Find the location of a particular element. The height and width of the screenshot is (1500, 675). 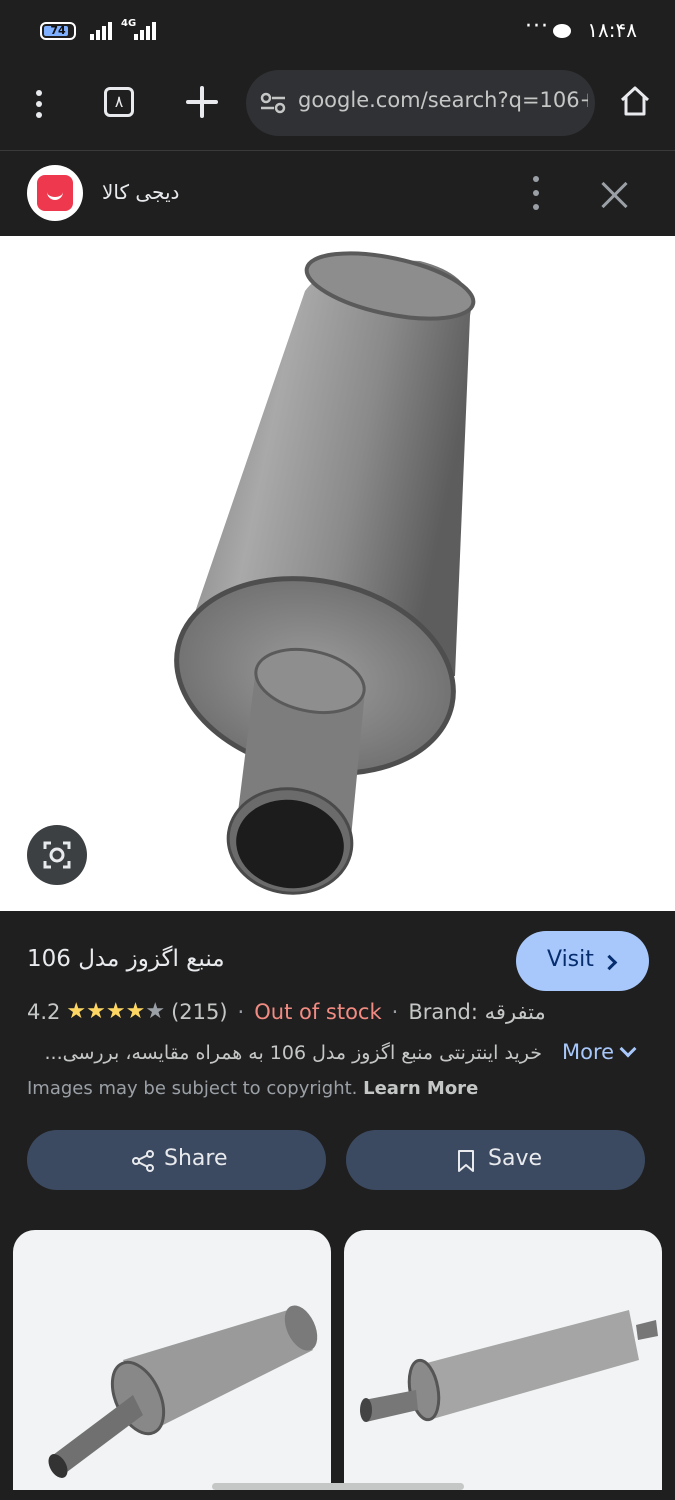

battery-level: 74 is located at coordinates (58, 30).